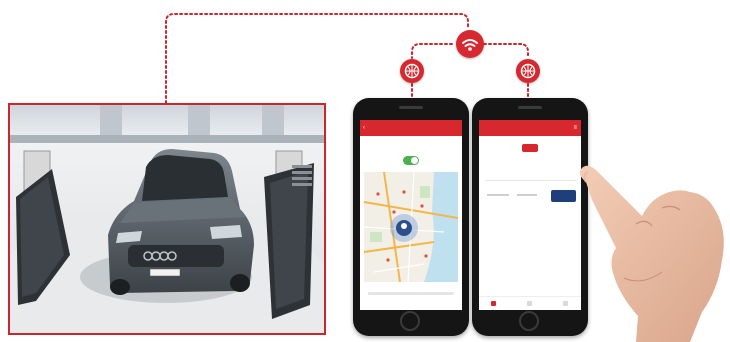 The image size is (730, 342). Describe the element at coordinates (411, 160) in the screenshot. I see `access-toggle` at that location.